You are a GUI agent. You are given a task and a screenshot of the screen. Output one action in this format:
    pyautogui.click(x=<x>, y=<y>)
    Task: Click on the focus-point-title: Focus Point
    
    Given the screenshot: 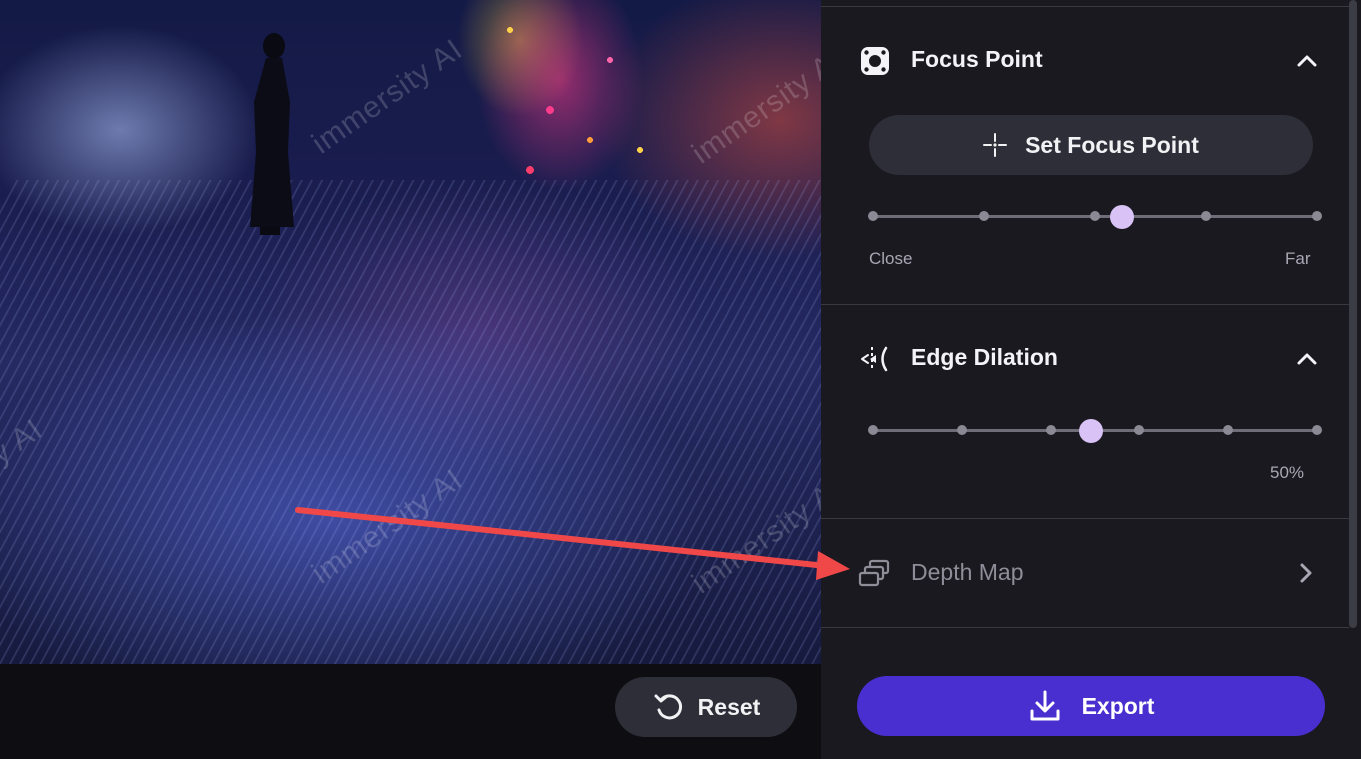 What is the action you would take?
    pyautogui.click(x=977, y=59)
    